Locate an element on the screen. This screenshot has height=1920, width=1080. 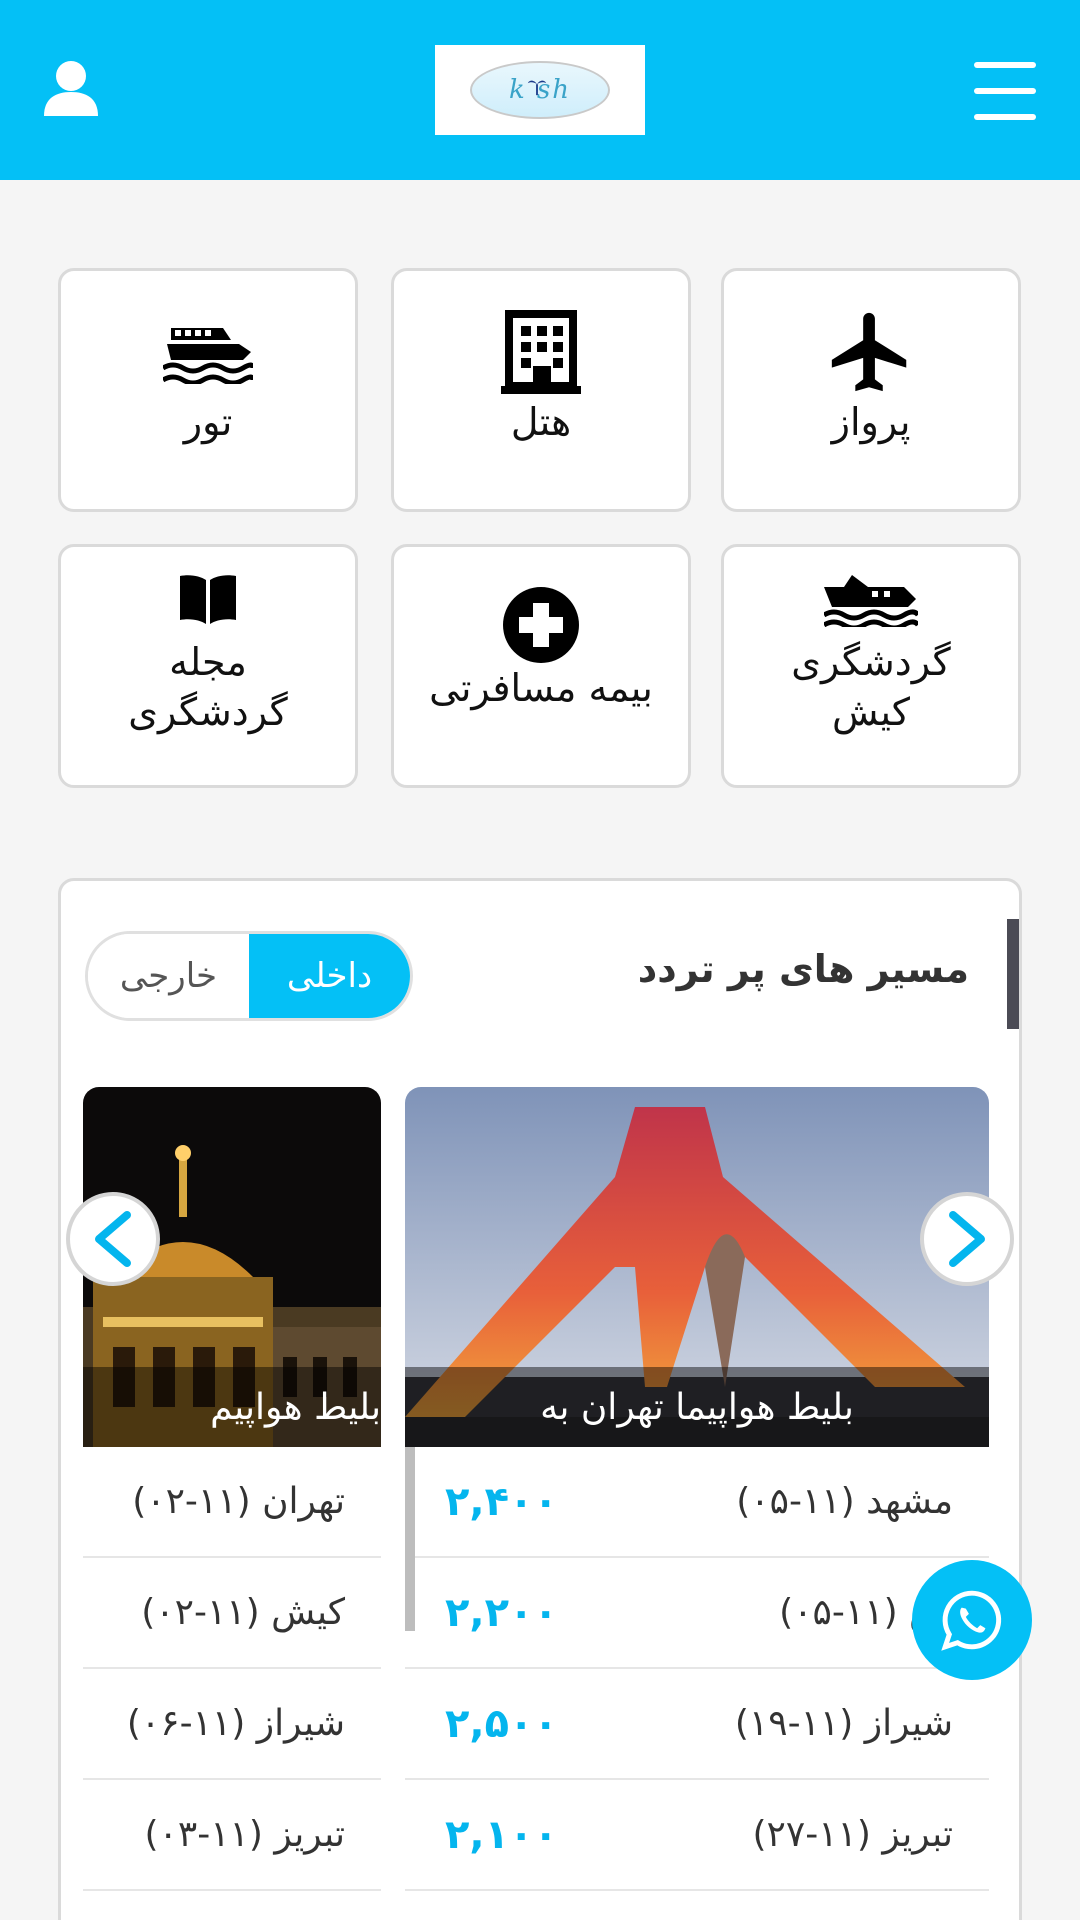
route-name: تبریز (۱۱-۰۳) is located at coordinates (244, 1834).